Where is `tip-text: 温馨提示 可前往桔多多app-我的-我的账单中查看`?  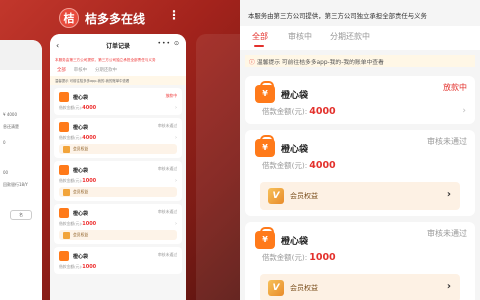 tip-text: 温馨提示 可前往桔多多app-我的-我的账单中查看 is located at coordinates (320, 63).